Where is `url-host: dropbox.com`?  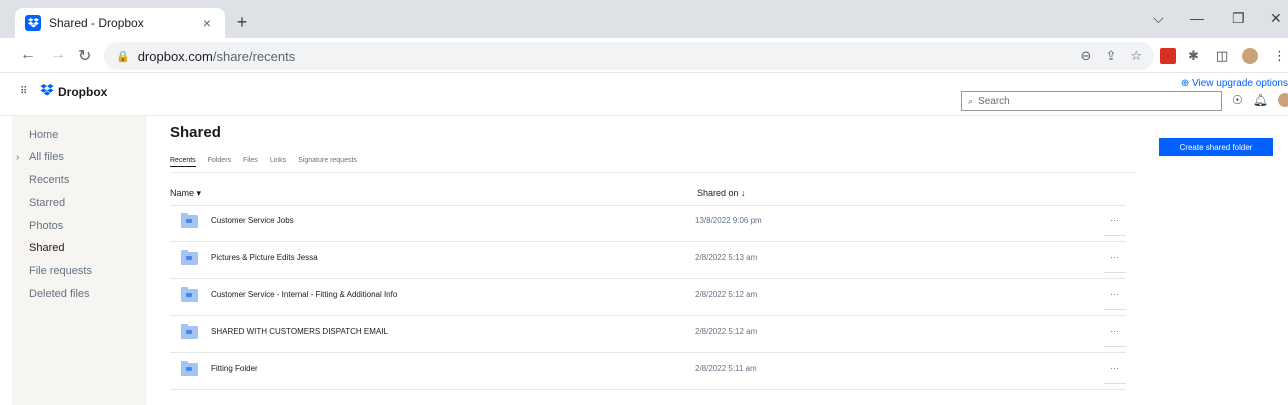
url-host: dropbox.com is located at coordinates (175, 56).